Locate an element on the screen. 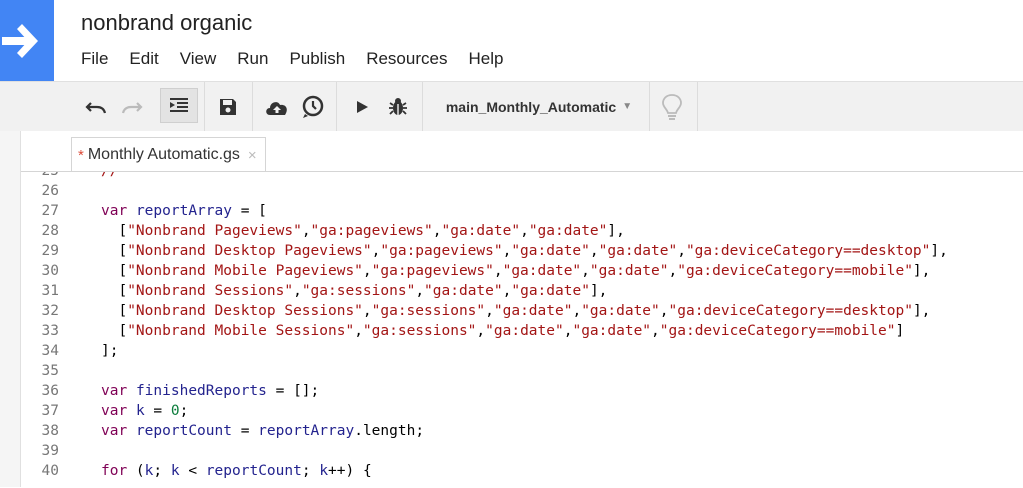 This screenshot has height=488, width=1023. indent-button is located at coordinates (179, 105).